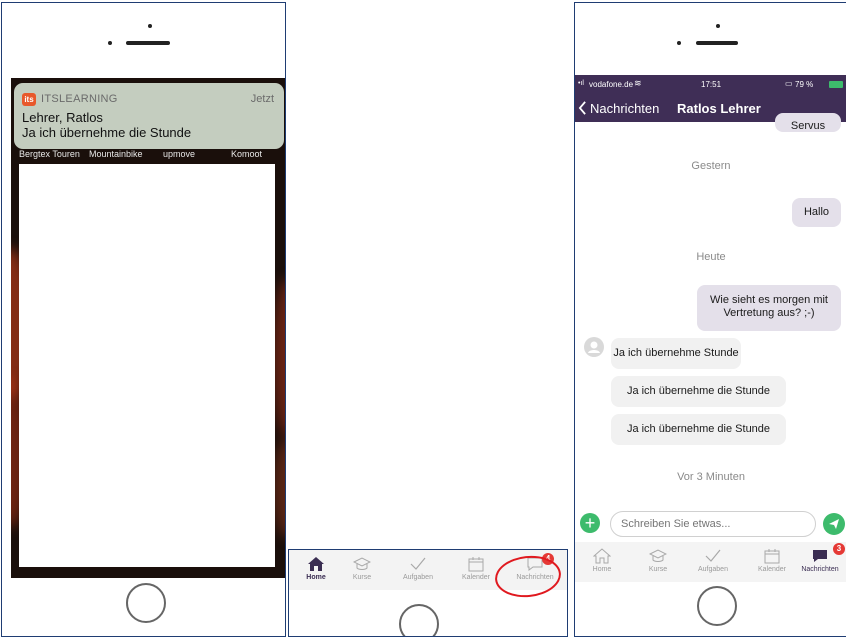 Image resolution: width=846 pixels, height=637 pixels. Describe the element at coordinates (107, 132) in the screenshot. I see `notification-body: Ja ich übernehme die Stunde` at that location.